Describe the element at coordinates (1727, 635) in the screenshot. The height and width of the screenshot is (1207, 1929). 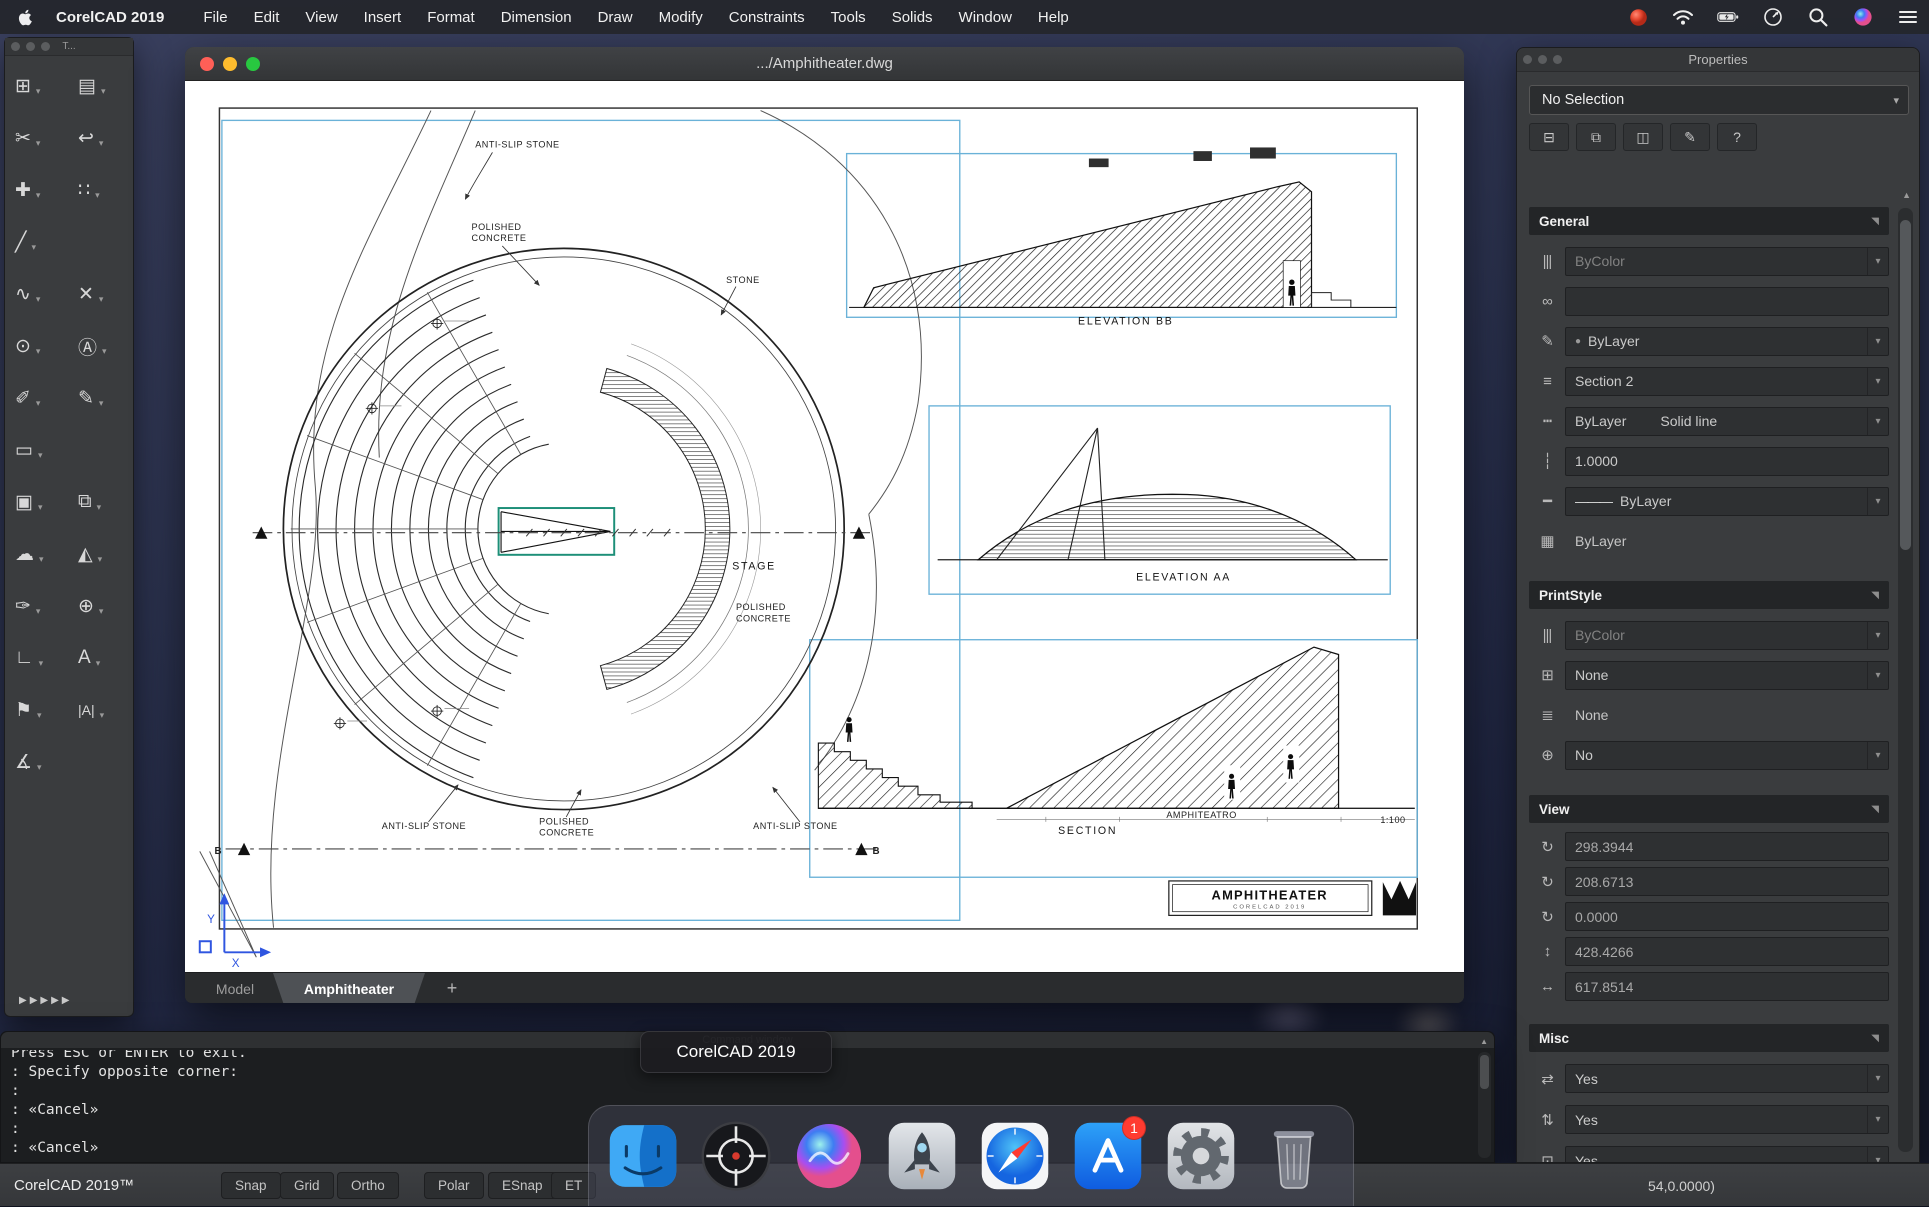
I see `print-color-dropdown: ByColor▾` at that location.